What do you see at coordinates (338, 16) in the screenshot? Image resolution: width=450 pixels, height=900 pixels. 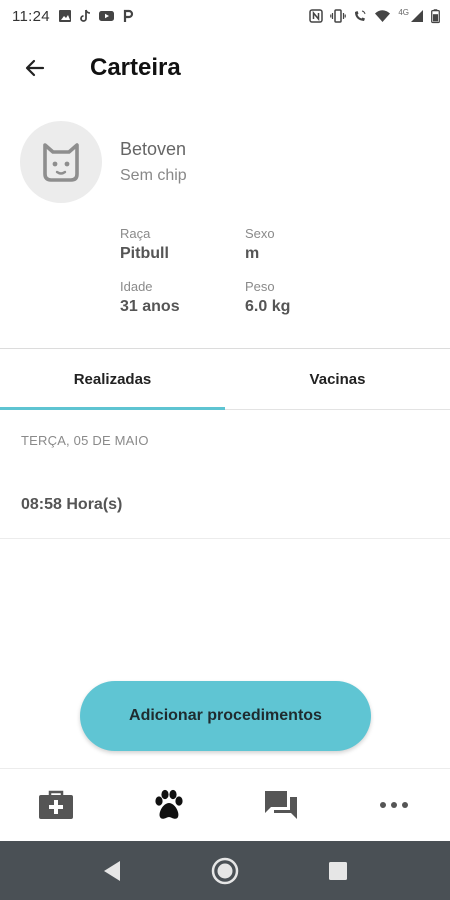 I see `vibrate-icon` at bounding box center [338, 16].